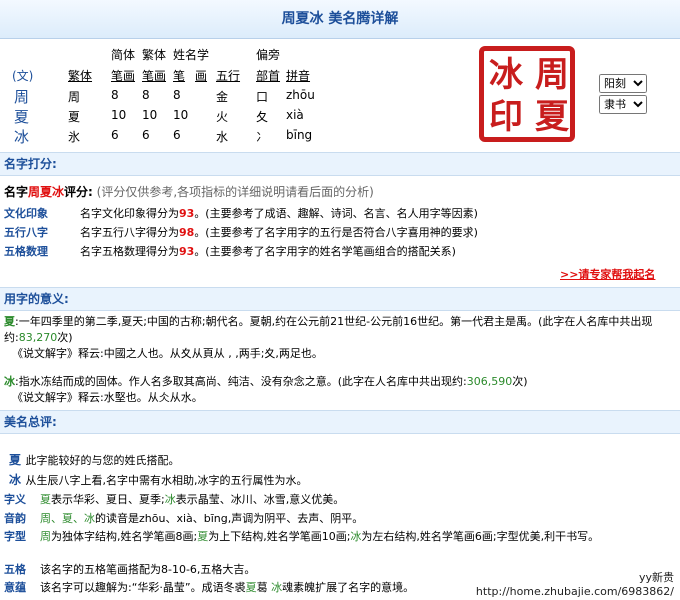 This screenshot has width=680, height=600. Describe the element at coordinates (115, 95) in the screenshot. I see `row1-c1: 8` at that location.